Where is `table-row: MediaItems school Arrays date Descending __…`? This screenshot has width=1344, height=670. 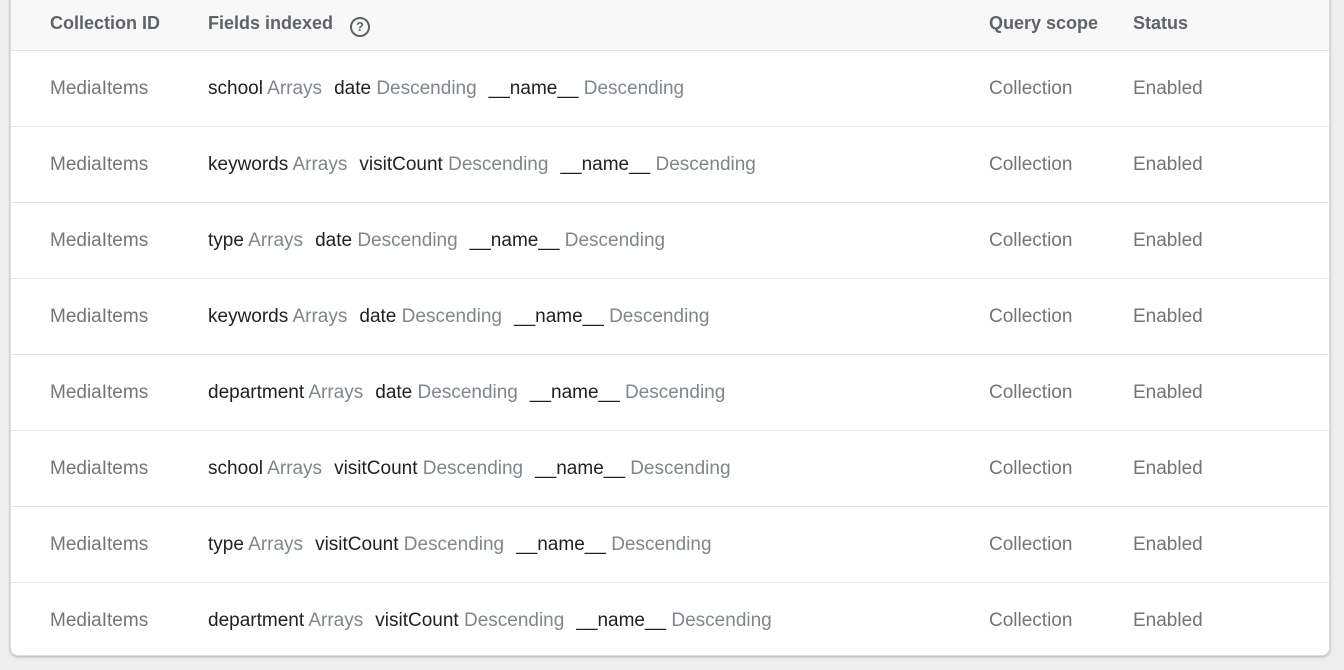 table-row: MediaItems school Arrays date Descending __… is located at coordinates (670, 89).